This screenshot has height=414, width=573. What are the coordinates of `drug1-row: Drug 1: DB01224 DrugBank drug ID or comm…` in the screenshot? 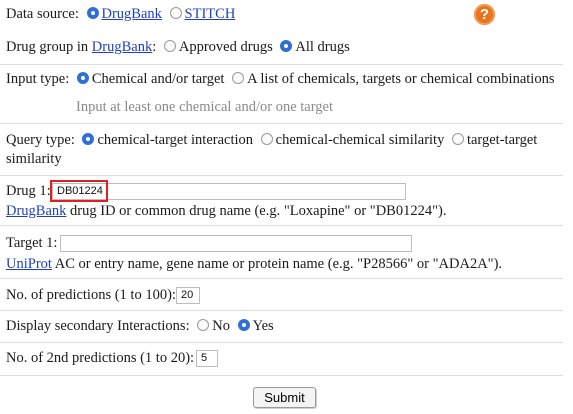 It's located at (281, 201).